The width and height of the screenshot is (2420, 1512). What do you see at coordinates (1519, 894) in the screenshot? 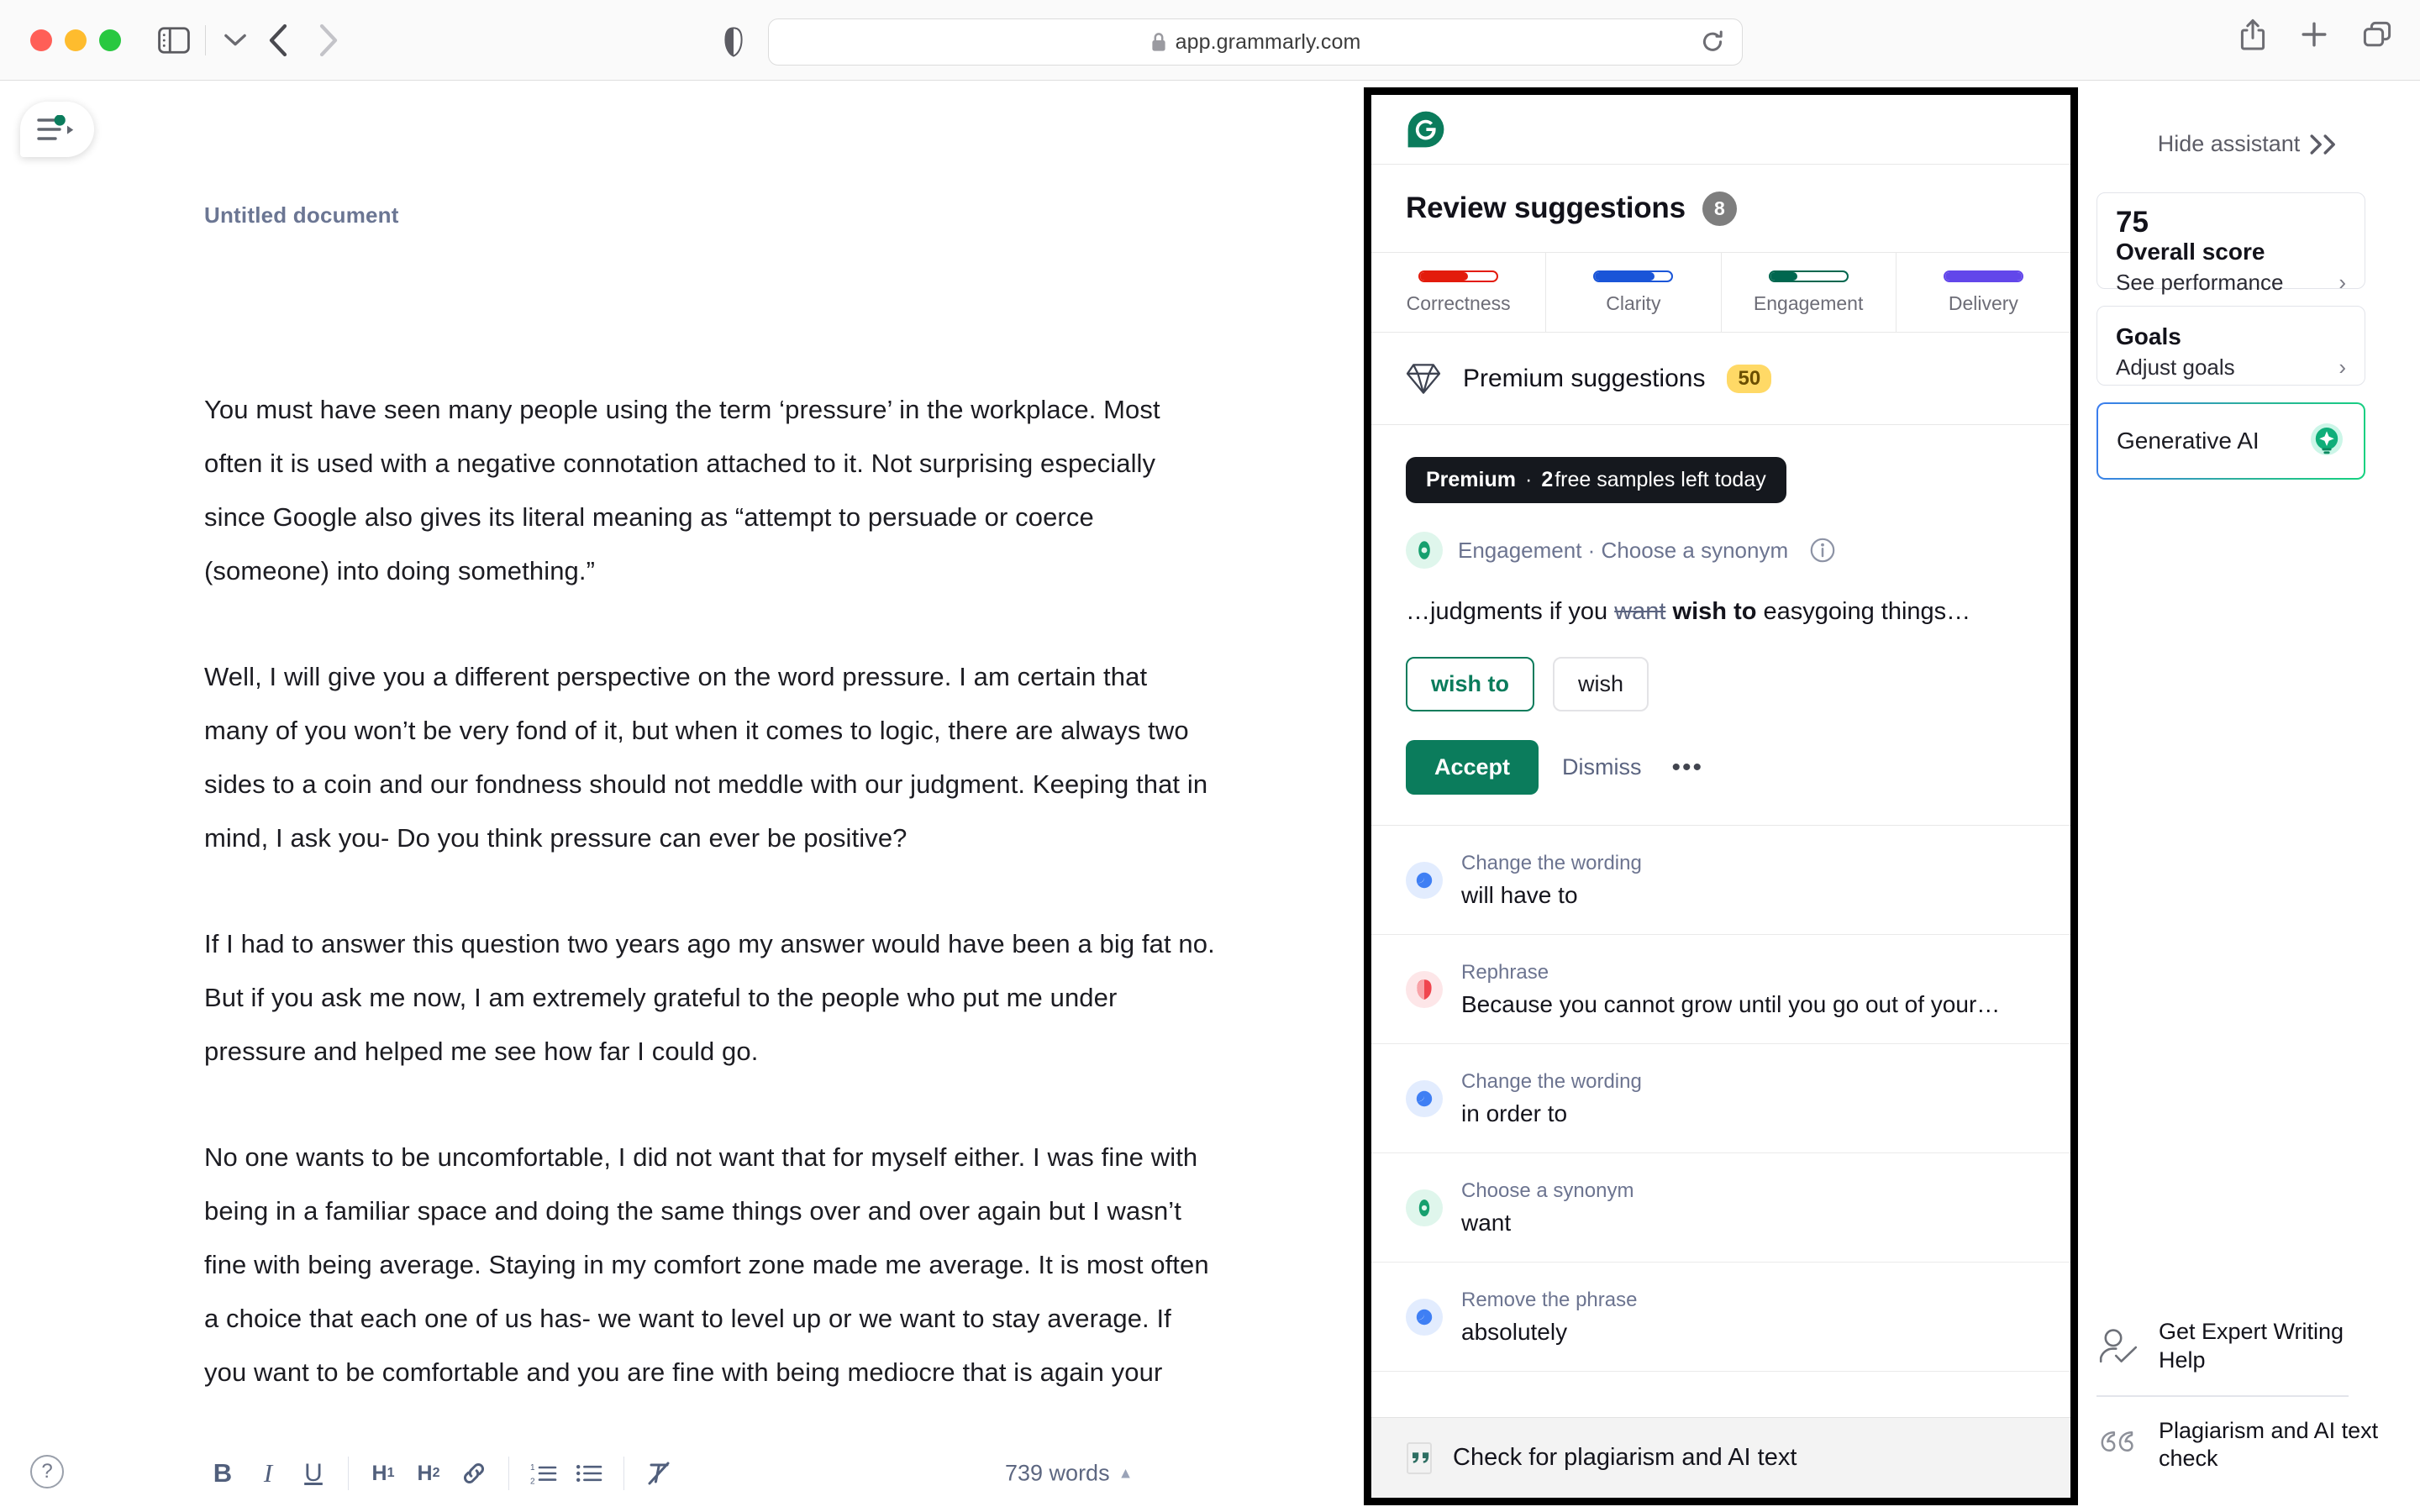
I see `suggestion-value: will have to` at bounding box center [1519, 894].